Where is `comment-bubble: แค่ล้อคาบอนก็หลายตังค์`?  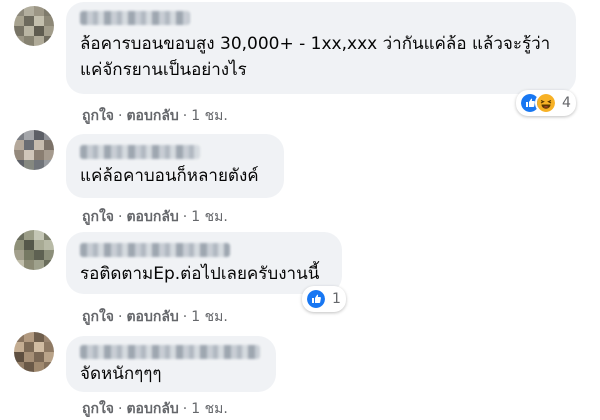 comment-bubble: แค่ล้อคาบอนก็หลายตังค์ is located at coordinates (175, 166).